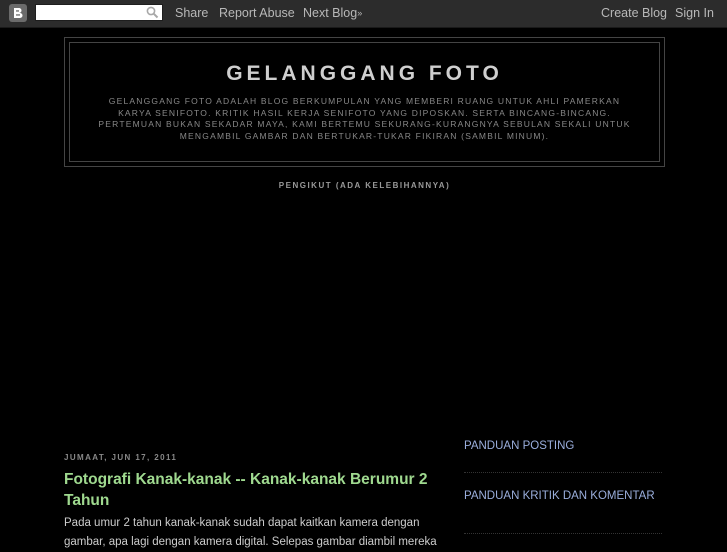  I want to click on sign-in-link: Sign In, so click(694, 13).